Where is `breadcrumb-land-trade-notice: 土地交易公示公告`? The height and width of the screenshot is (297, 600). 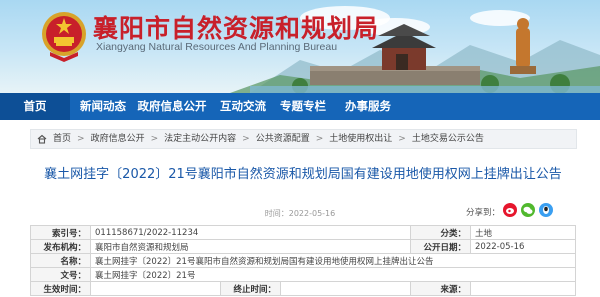
breadcrumb-land-trade-notice: 土地交易公示公告 is located at coordinates (448, 139).